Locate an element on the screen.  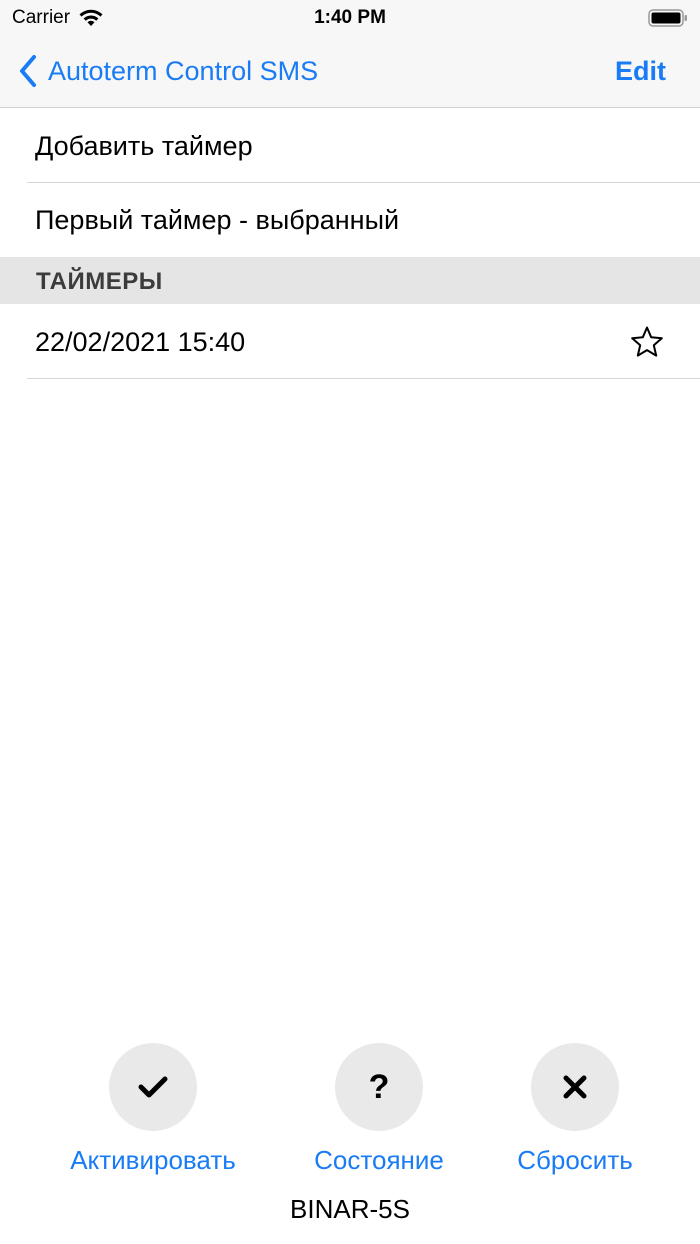
reset-label: Сбросить is located at coordinates (575, 1160).